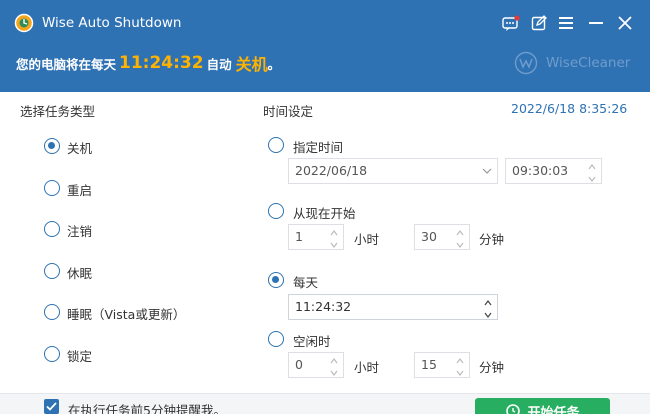 This screenshot has height=414, width=650. I want to click on specified-time-input: 09:30:03, so click(553, 171).